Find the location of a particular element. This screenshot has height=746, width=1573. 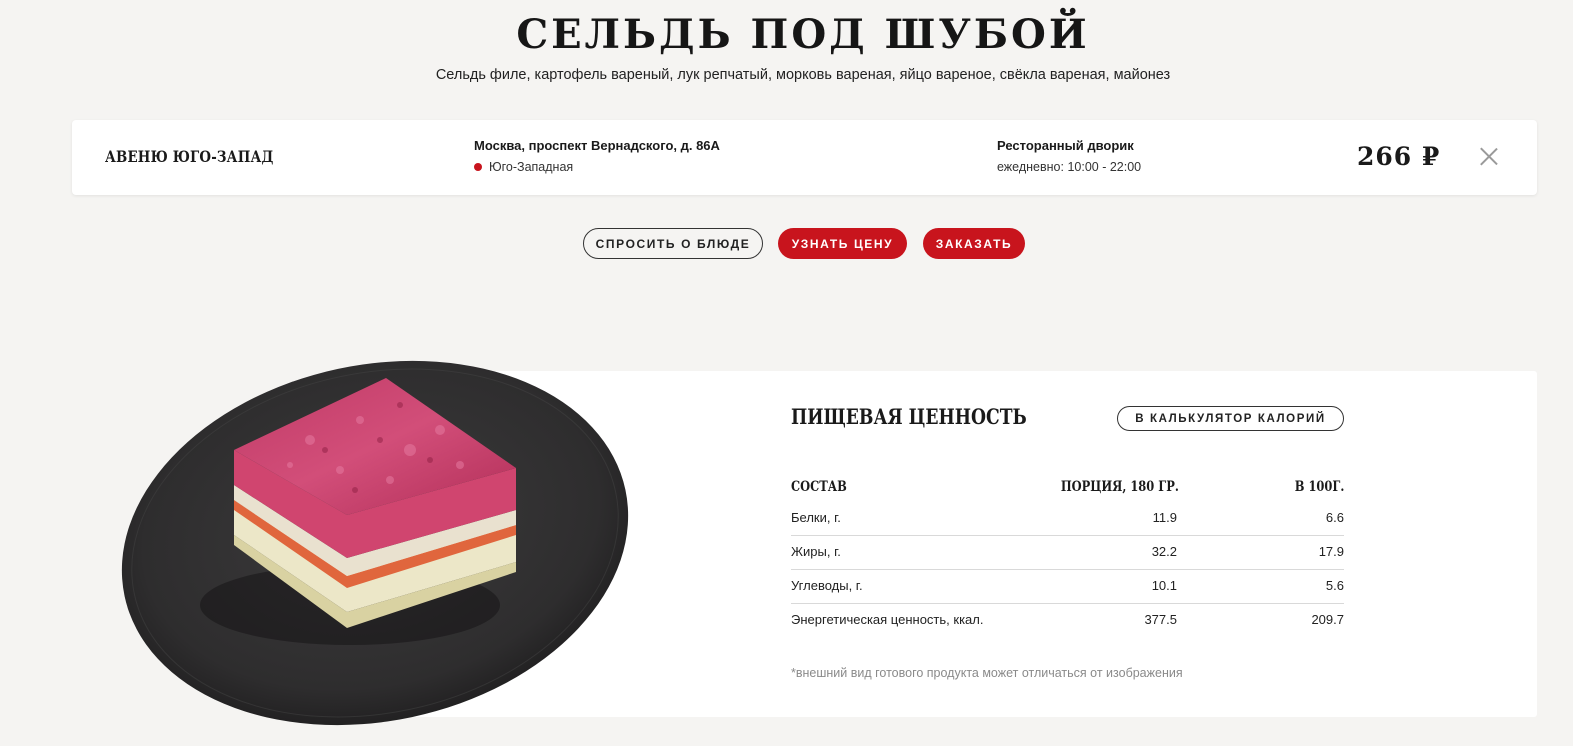

nutrition-table-header: СОСТАВ ПОРЦИЯ, 180 ГР. В 100Г. is located at coordinates (1067, 487).